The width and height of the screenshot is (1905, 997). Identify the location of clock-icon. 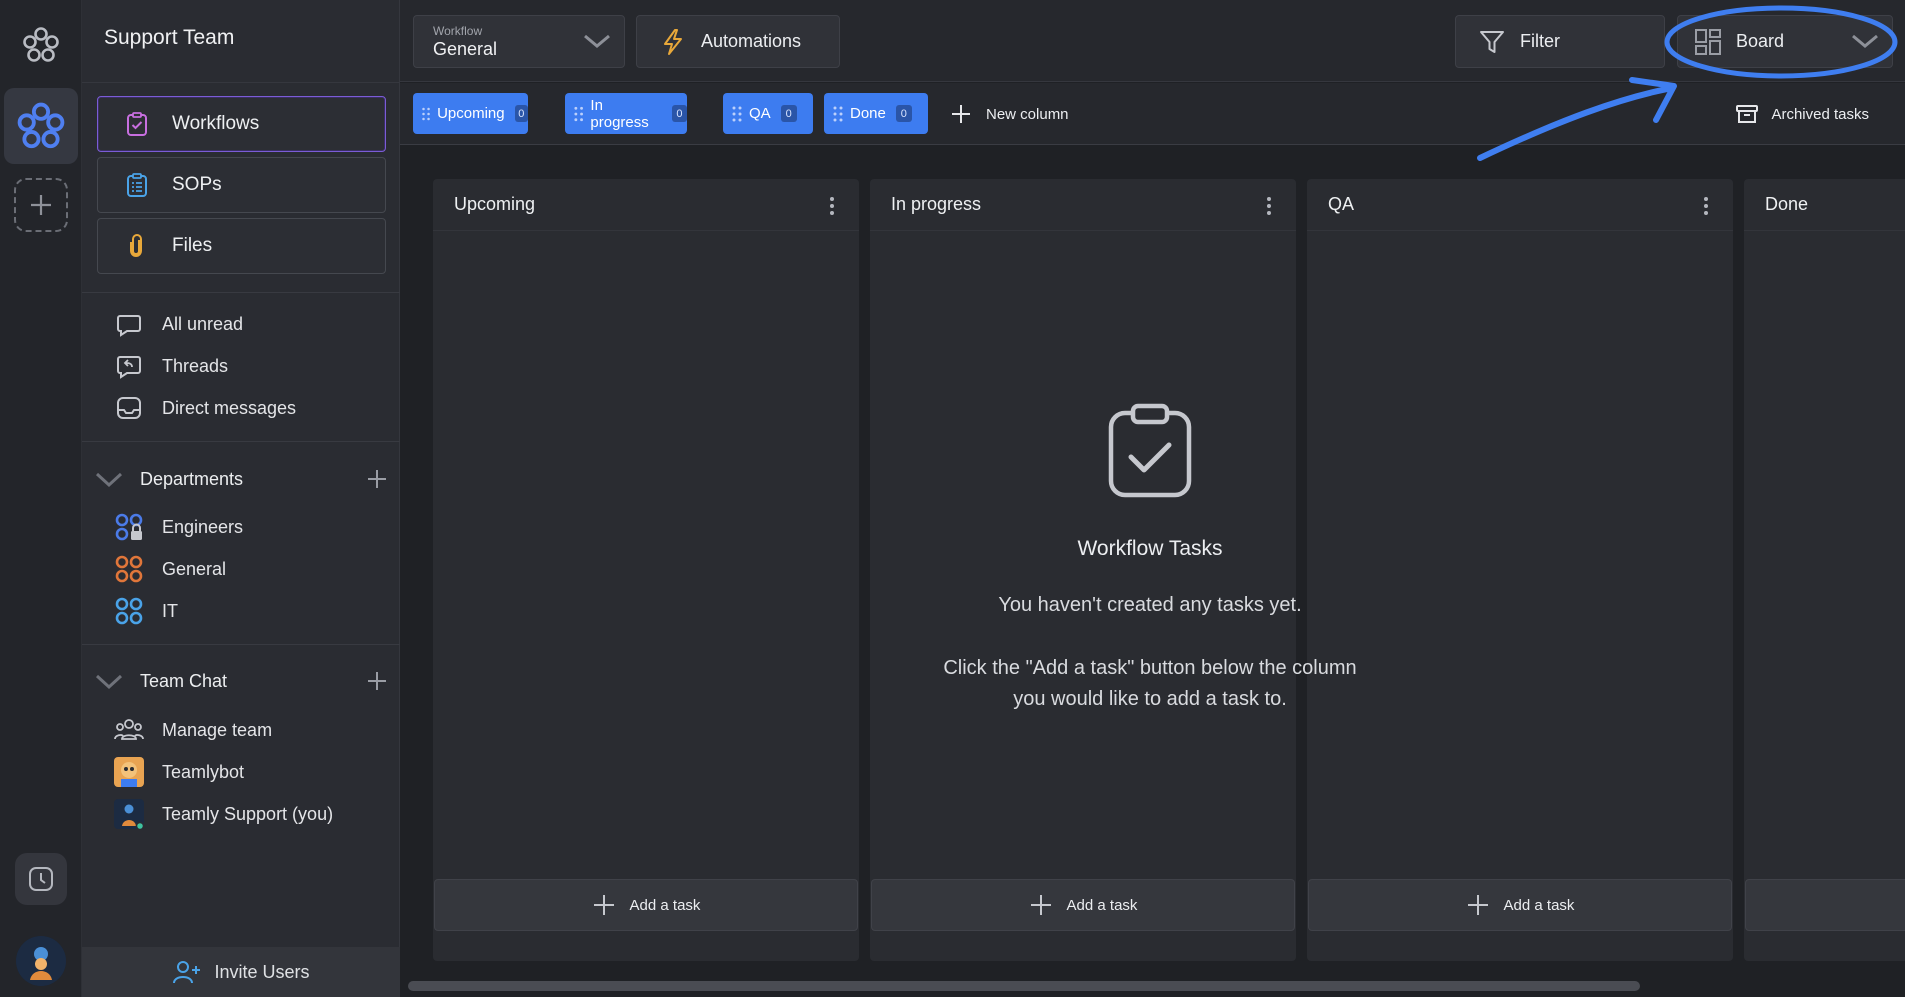
(41, 879).